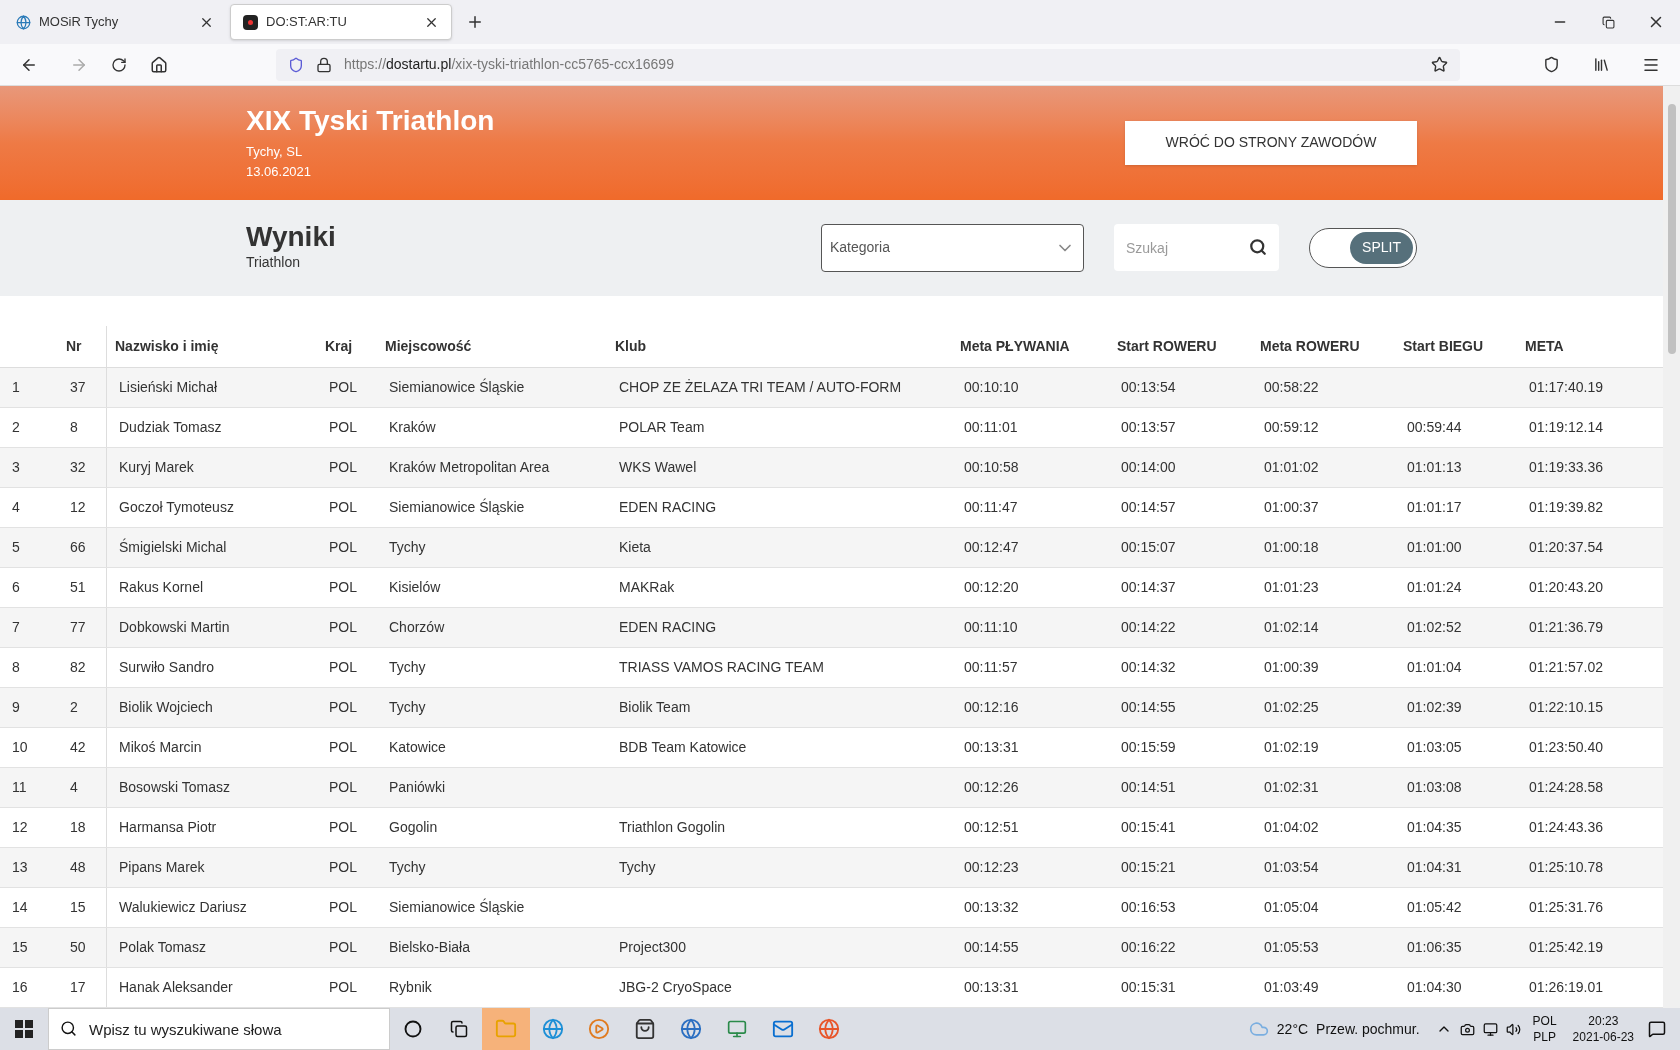  What do you see at coordinates (1271, 142) in the screenshot?
I see `back-to-event-button: WRÓĆ DO STRONY ZAWODÓW` at bounding box center [1271, 142].